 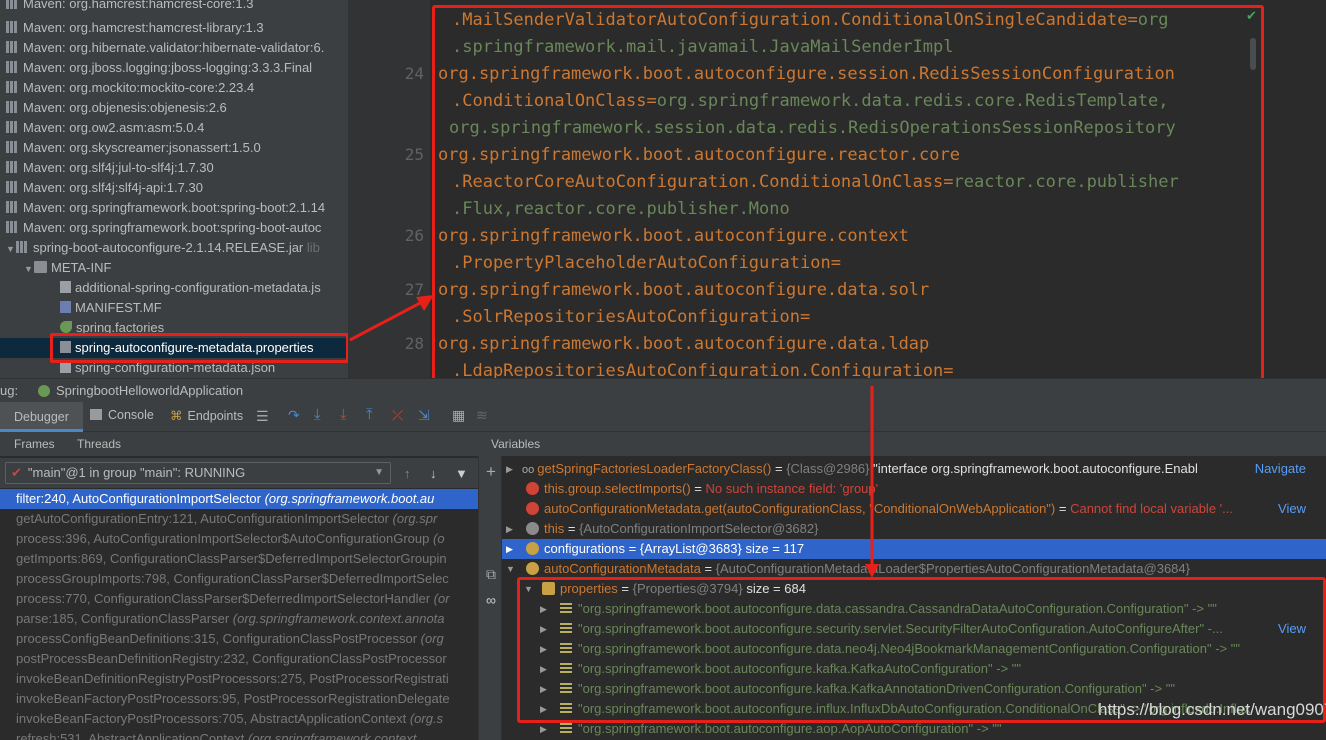 I want to click on evaluate-expression-icon: ▦, so click(x=460, y=415).